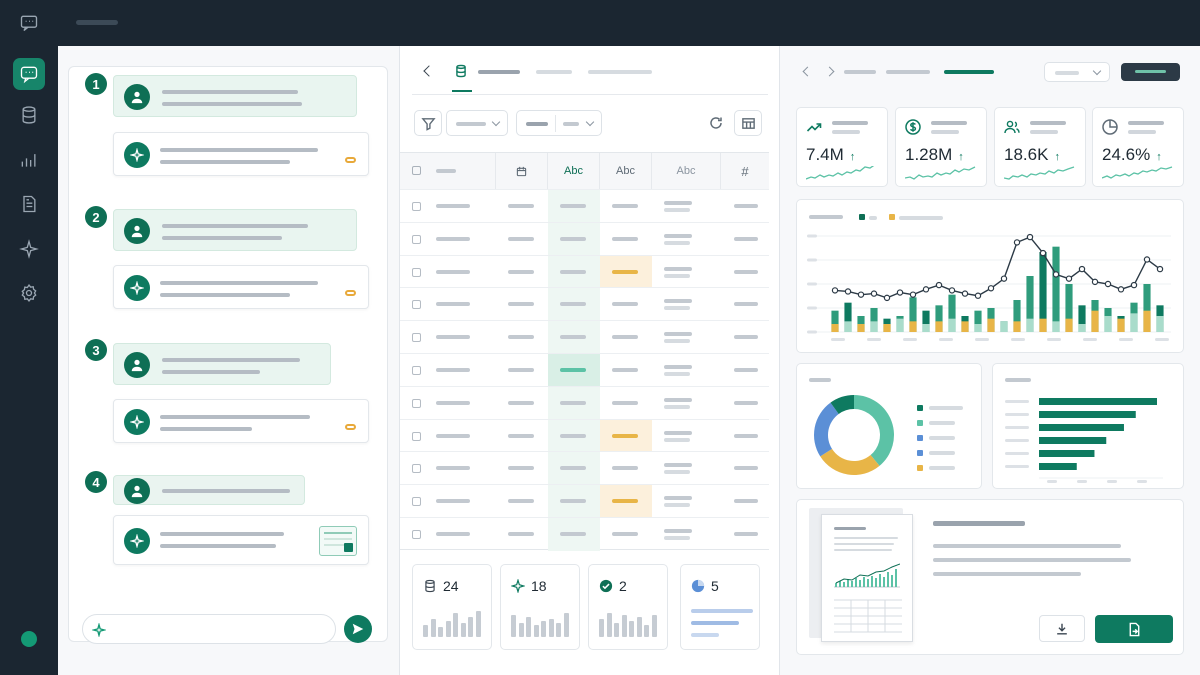  I want to click on chat-nav-icon, so click(29, 74).